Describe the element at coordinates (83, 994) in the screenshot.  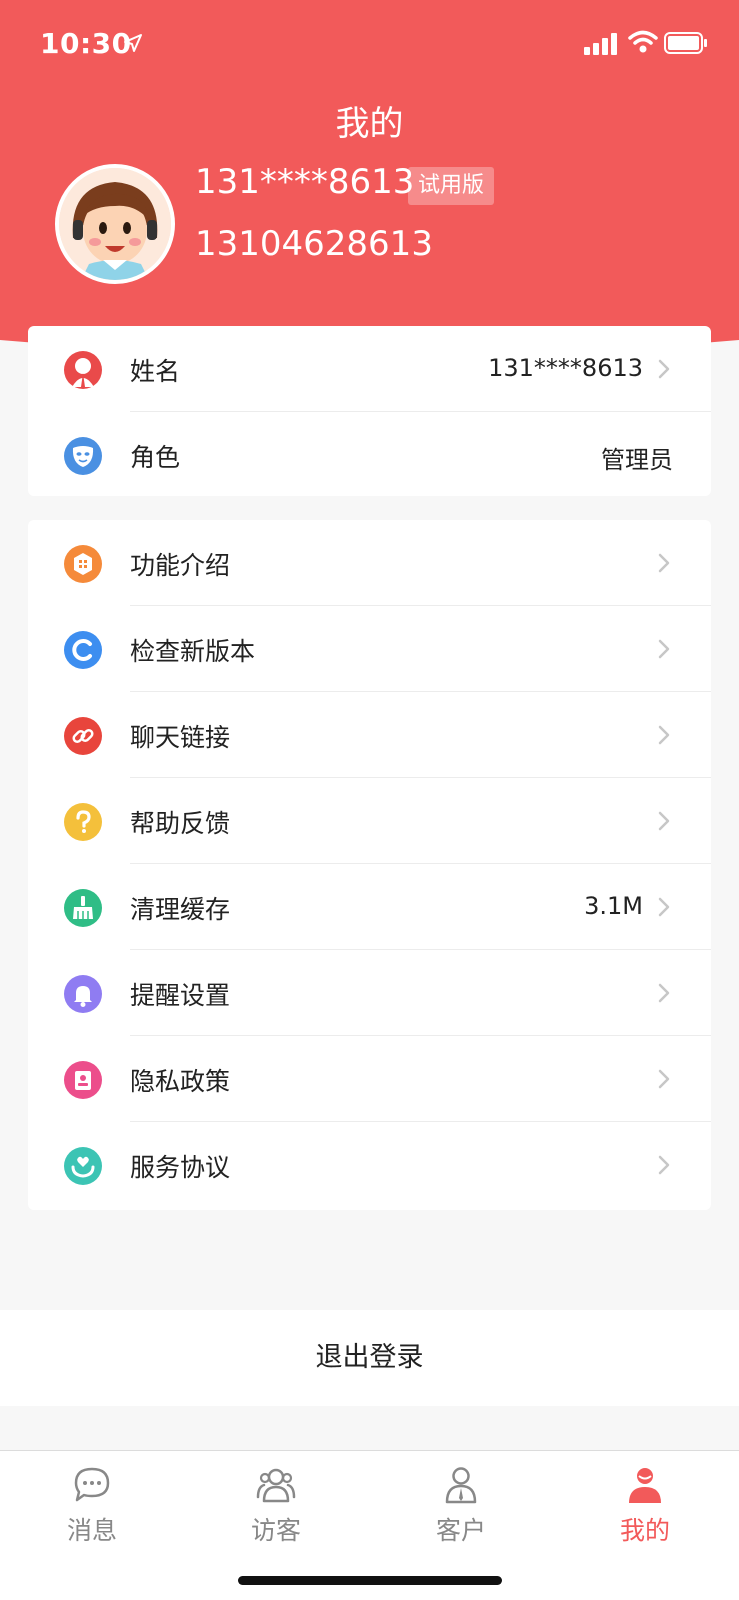
I see `bell-icon` at that location.